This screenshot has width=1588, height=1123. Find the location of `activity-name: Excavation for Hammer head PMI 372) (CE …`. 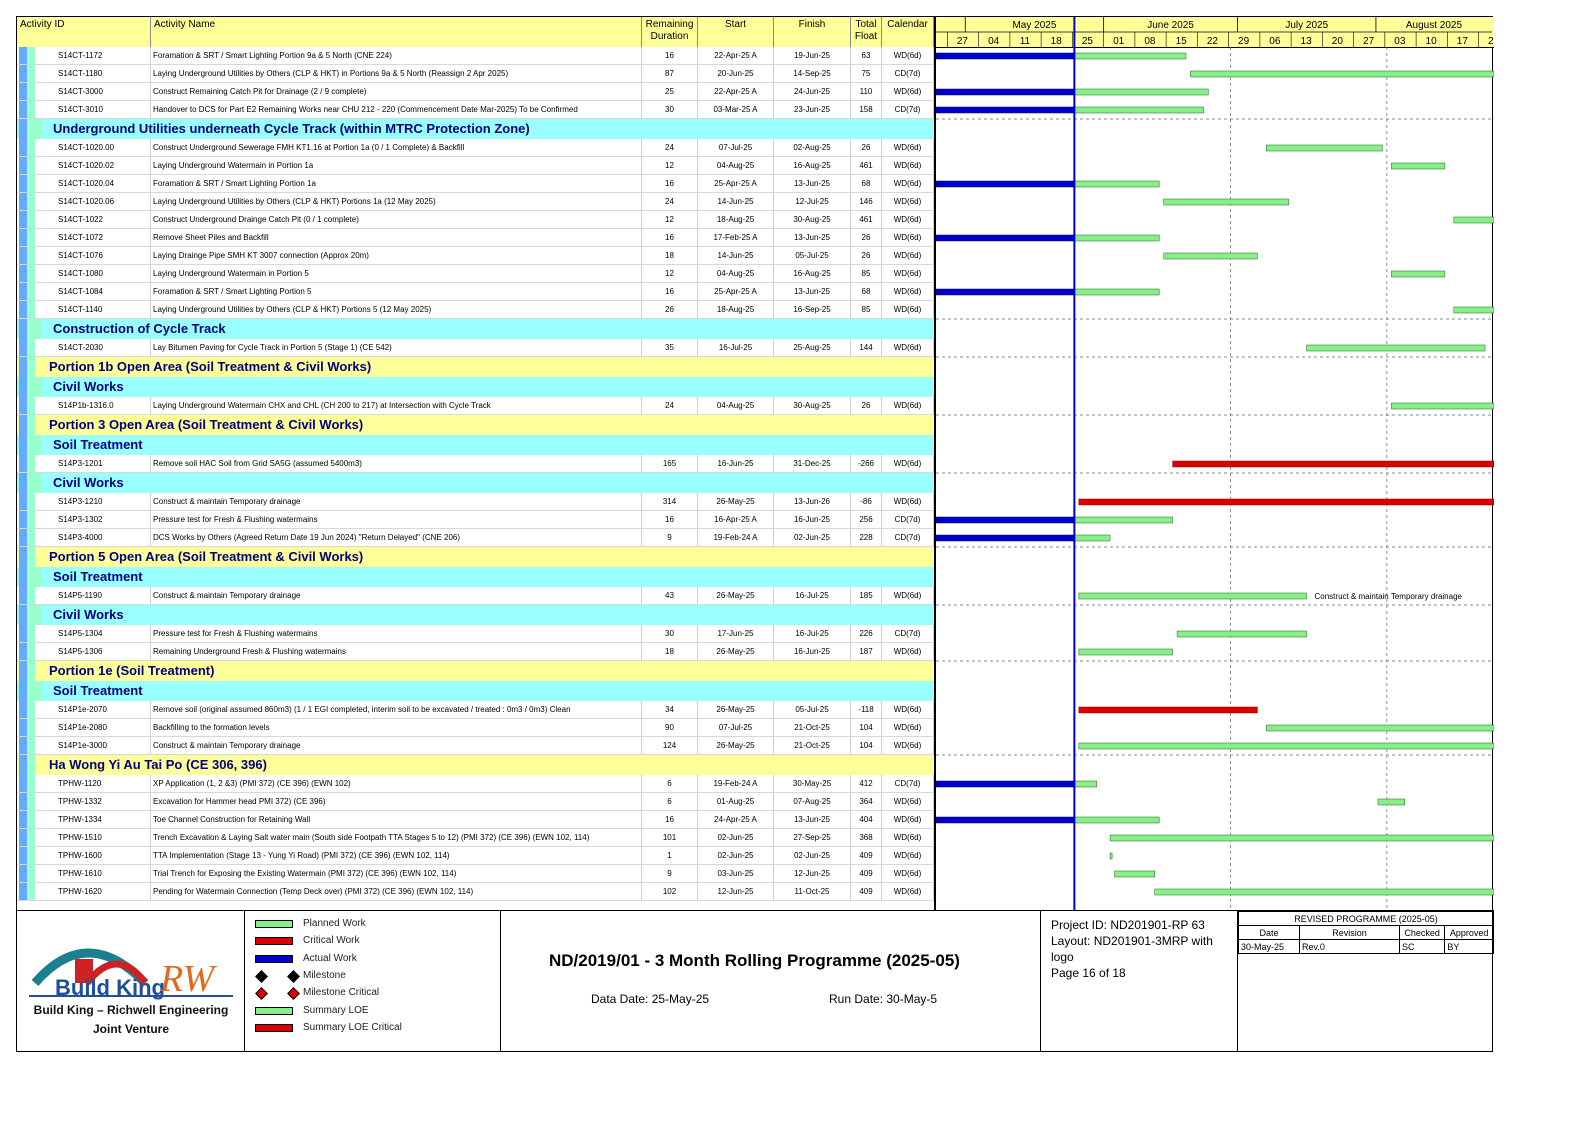

activity-name: Excavation for Hammer head PMI 372) (CE … is located at coordinates (396, 801).